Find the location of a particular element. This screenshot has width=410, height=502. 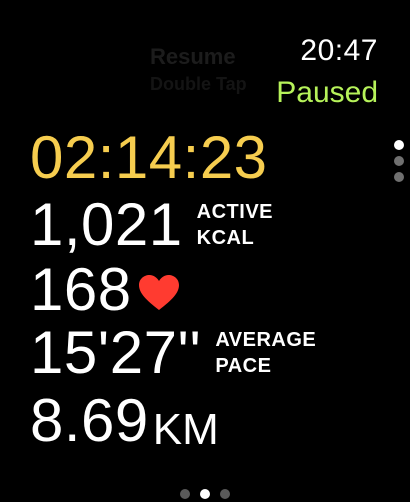

active-energy-value: 1,021 is located at coordinates (106, 224).